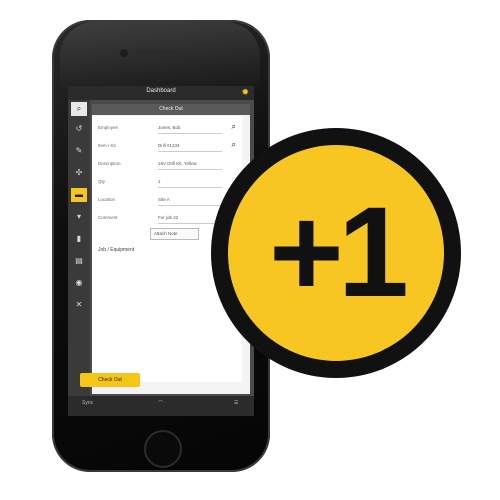 Image resolution: width=500 pixels, height=500 pixels. I want to click on form-row-description: Description 18V Drill Kit, Yellow, so click(167, 164).